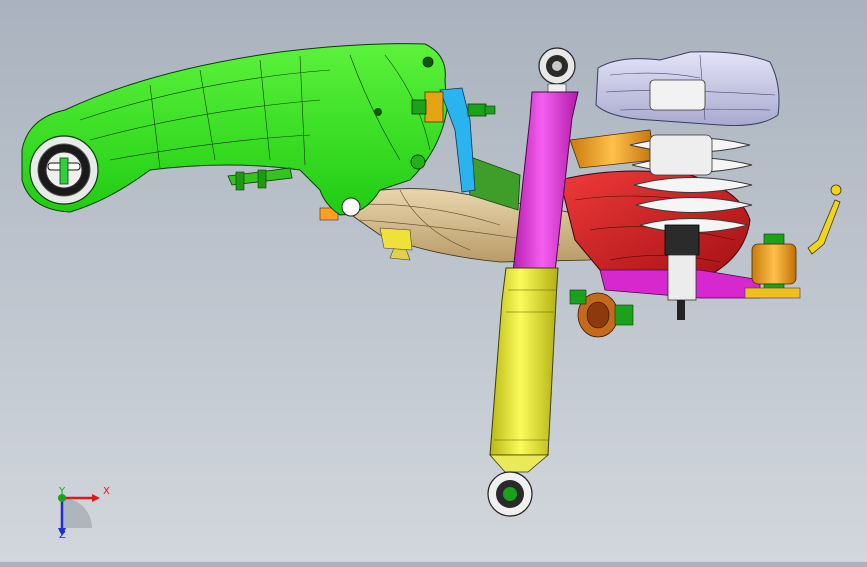 The image size is (867, 567). What do you see at coordinates (396, 239) in the screenshot?
I see `yellow-bracket` at bounding box center [396, 239].